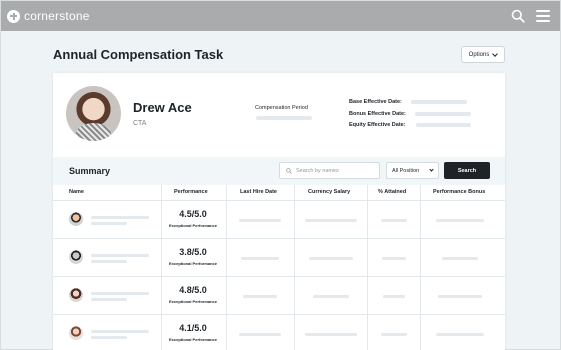  What do you see at coordinates (329, 192) in the screenshot?
I see `column-header-currency-salary: Currency Salary` at bounding box center [329, 192].